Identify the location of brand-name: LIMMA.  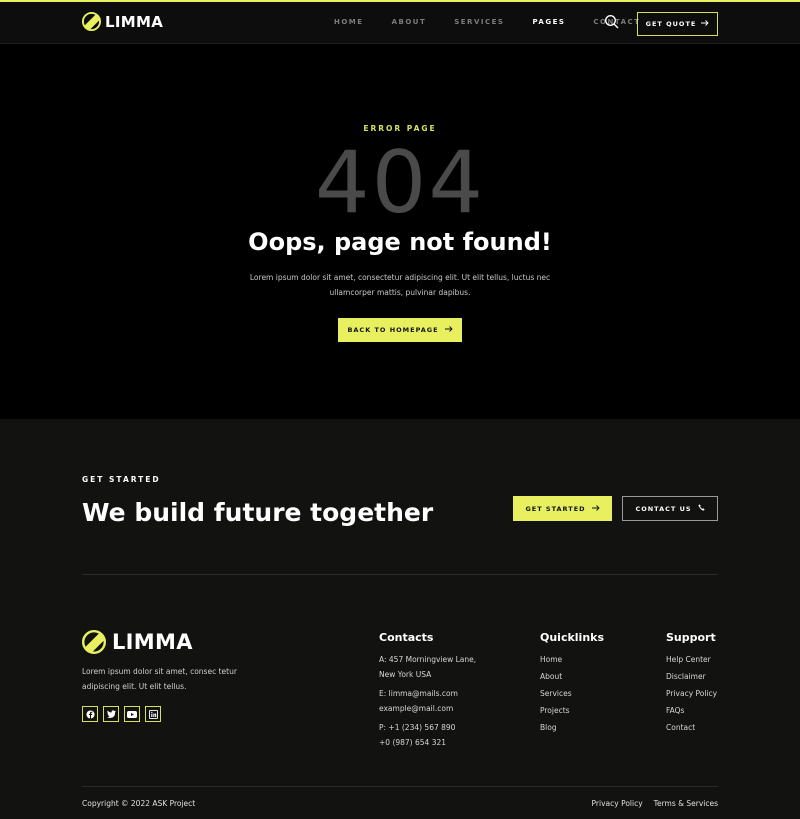
(134, 21).